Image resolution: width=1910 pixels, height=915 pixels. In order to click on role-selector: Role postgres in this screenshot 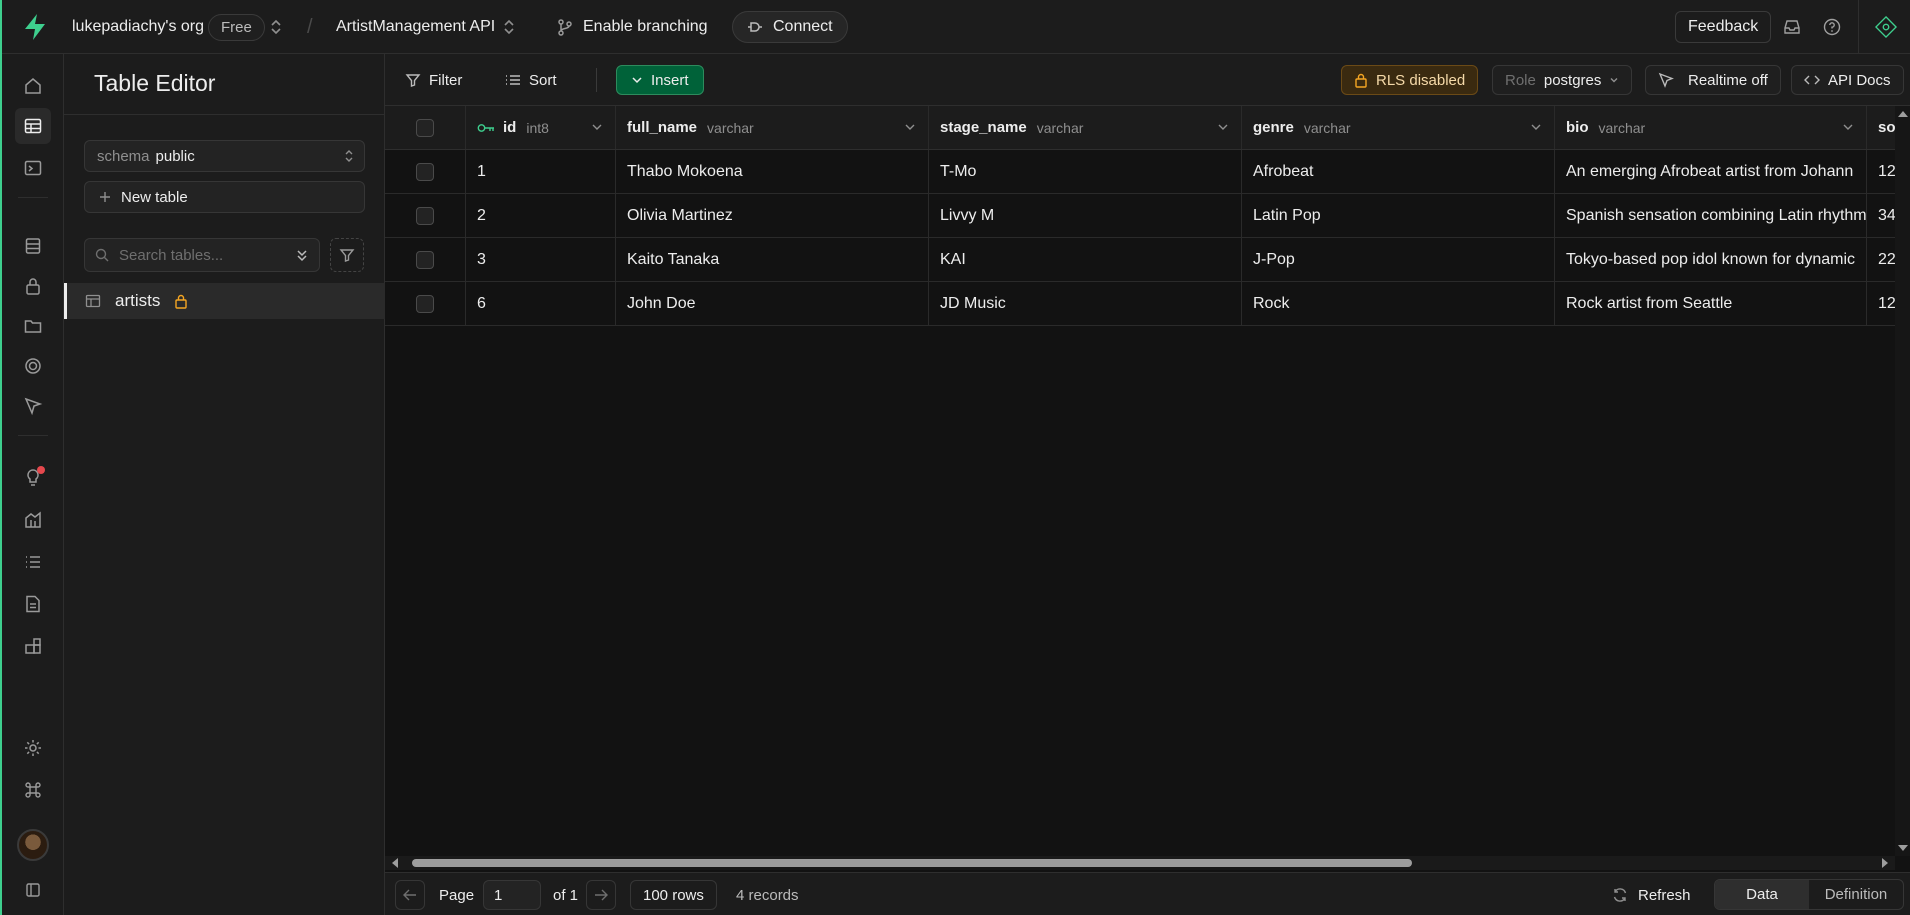, I will do `click(1562, 80)`.